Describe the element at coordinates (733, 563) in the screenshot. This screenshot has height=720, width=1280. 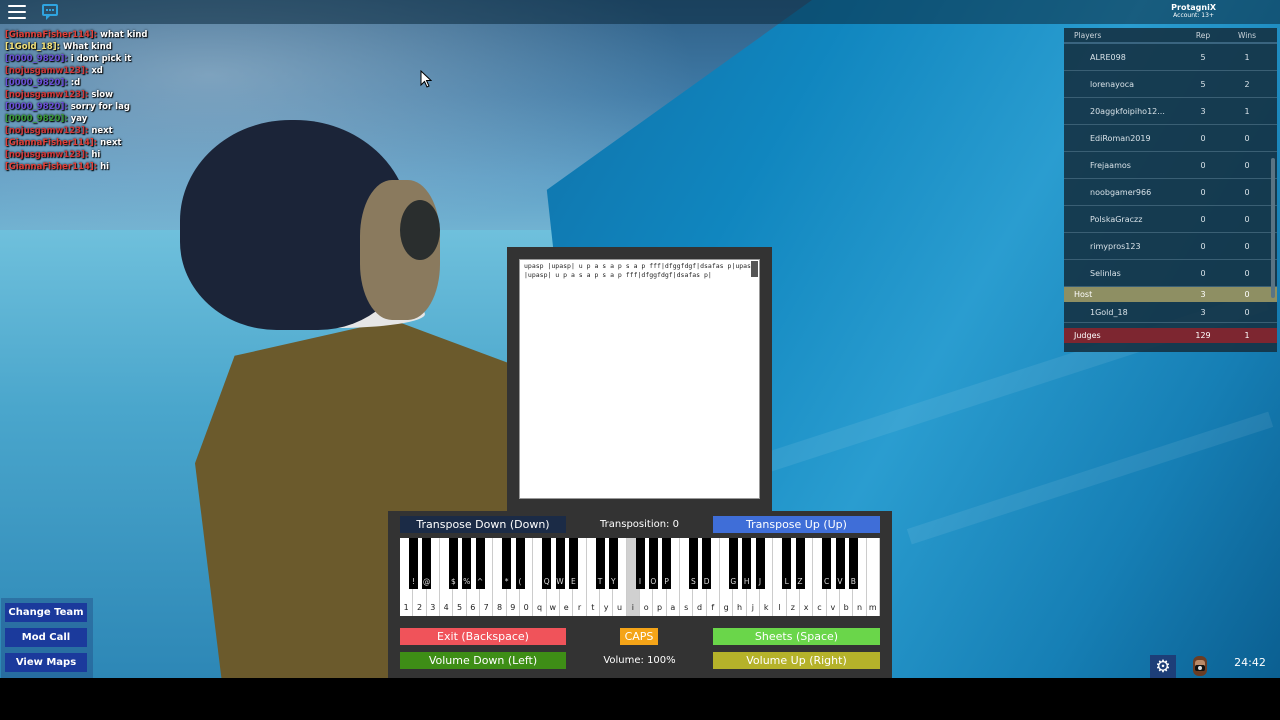
I see `black-key: G` at that location.